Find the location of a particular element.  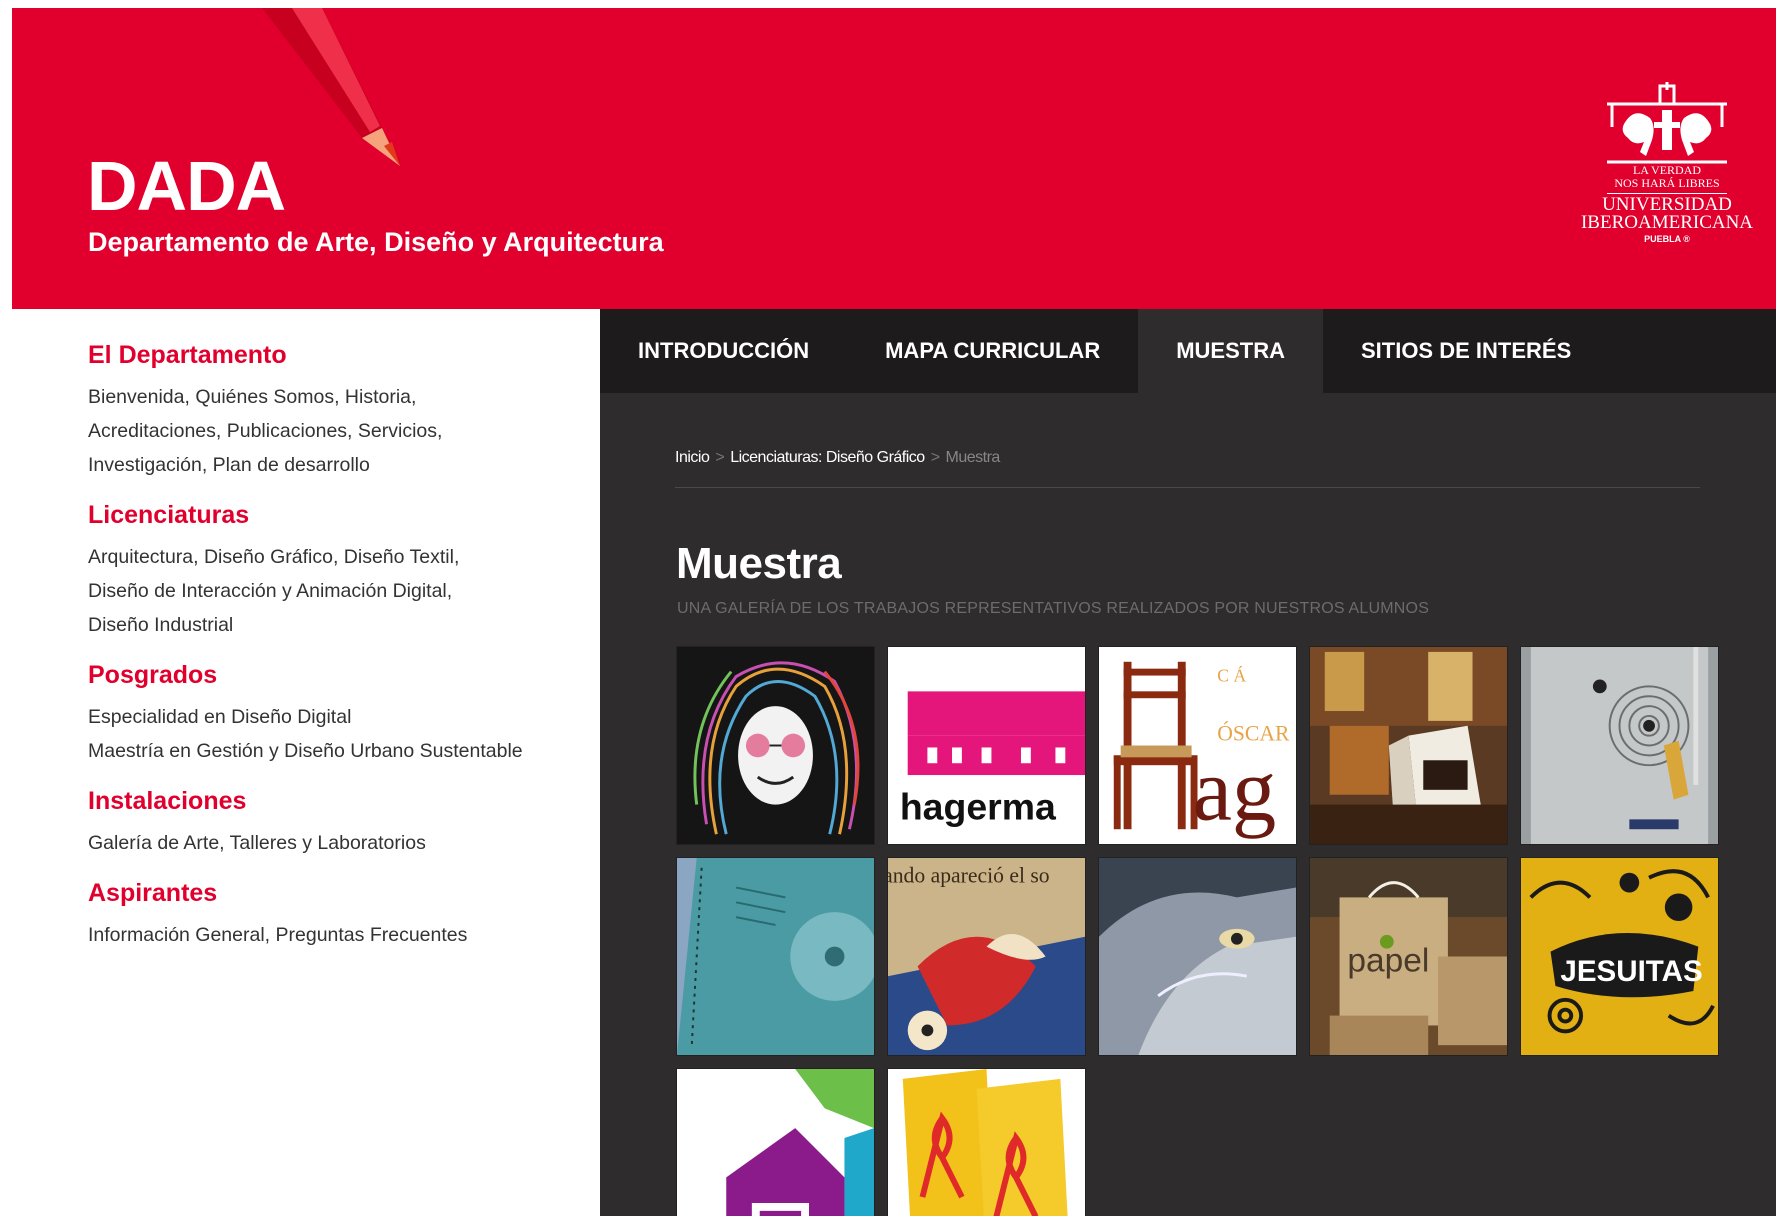

papel-text: papel is located at coordinates (1388, 960).